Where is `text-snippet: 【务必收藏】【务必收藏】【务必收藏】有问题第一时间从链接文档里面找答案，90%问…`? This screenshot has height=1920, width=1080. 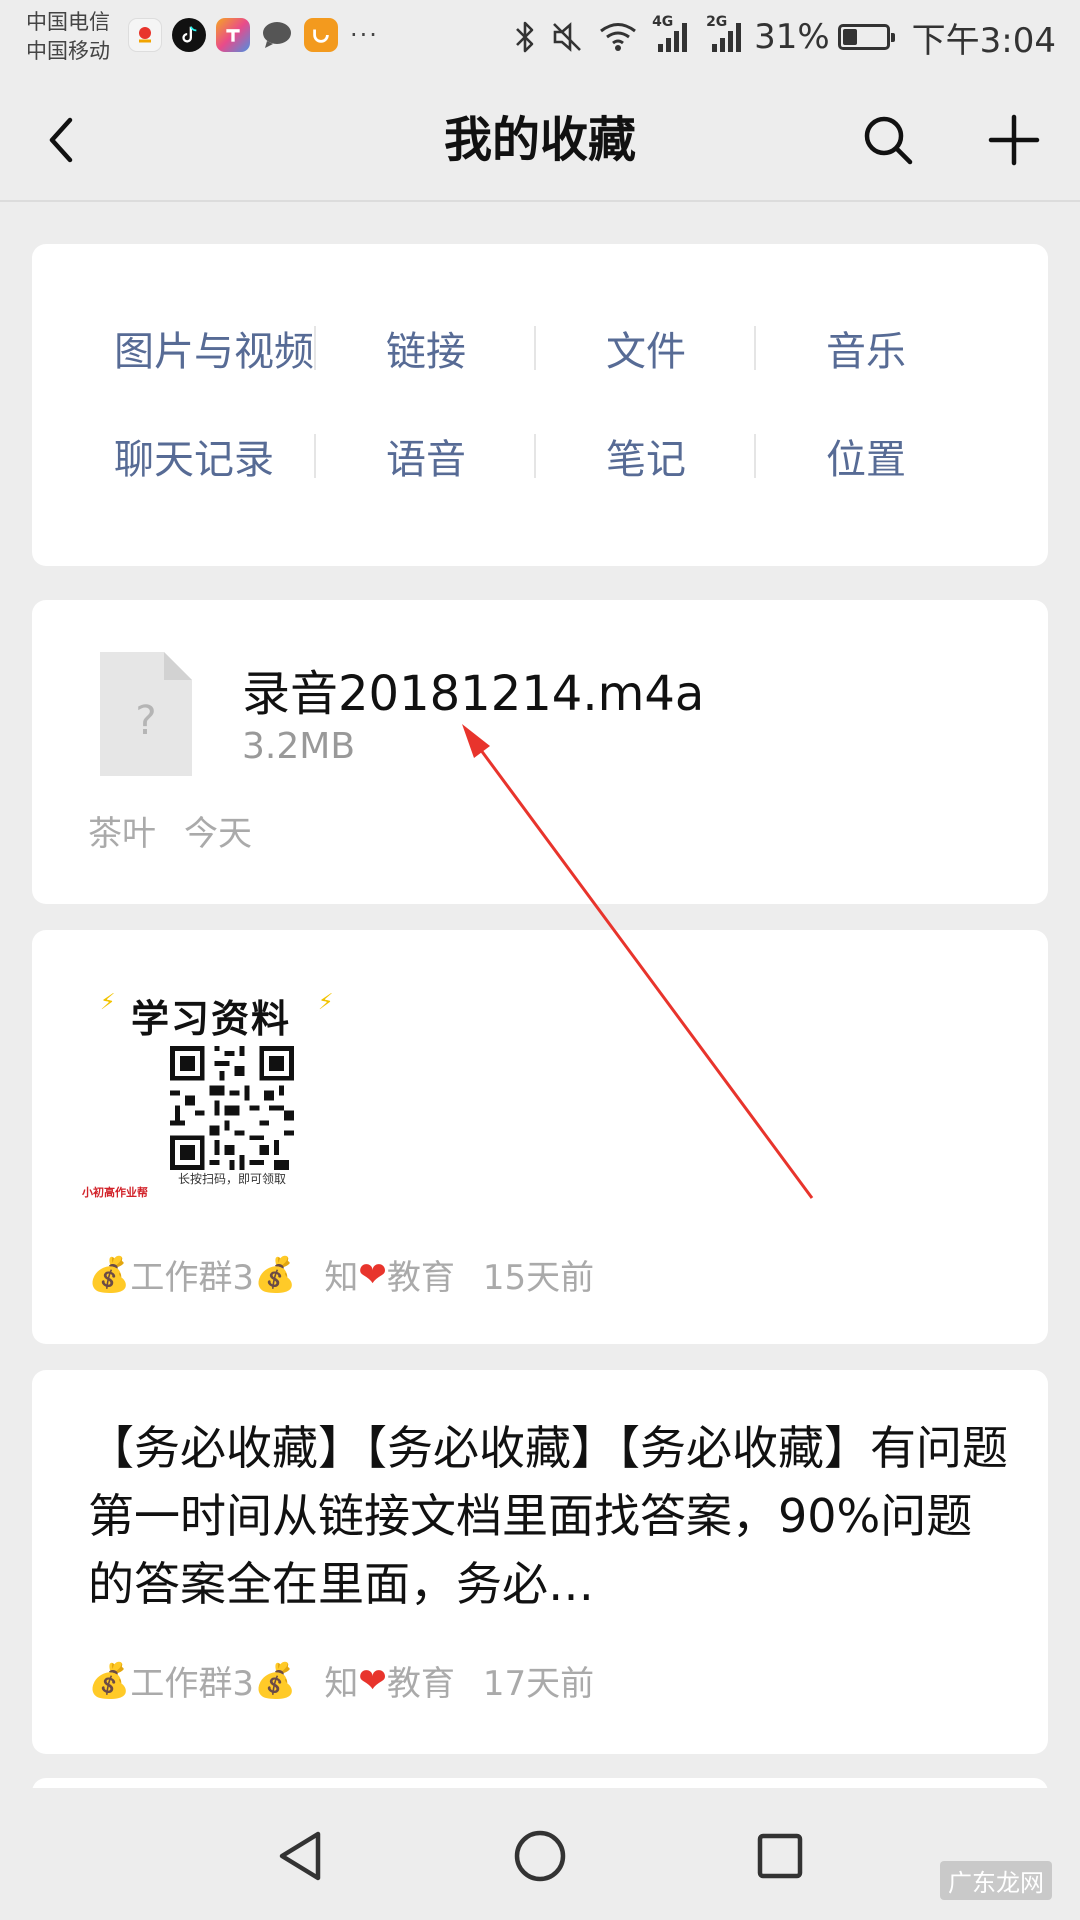 text-snippet: 【务必收藏】【务必收藏】【务必收藏】有问题第一时间从链接文档里面找答案，90%问… is located at coordinates (548, 1516).